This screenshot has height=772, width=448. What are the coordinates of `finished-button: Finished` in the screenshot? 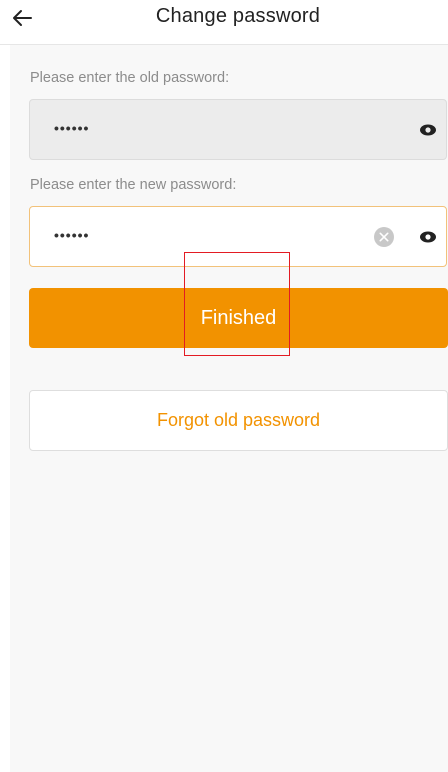 It's located at (238, 318).